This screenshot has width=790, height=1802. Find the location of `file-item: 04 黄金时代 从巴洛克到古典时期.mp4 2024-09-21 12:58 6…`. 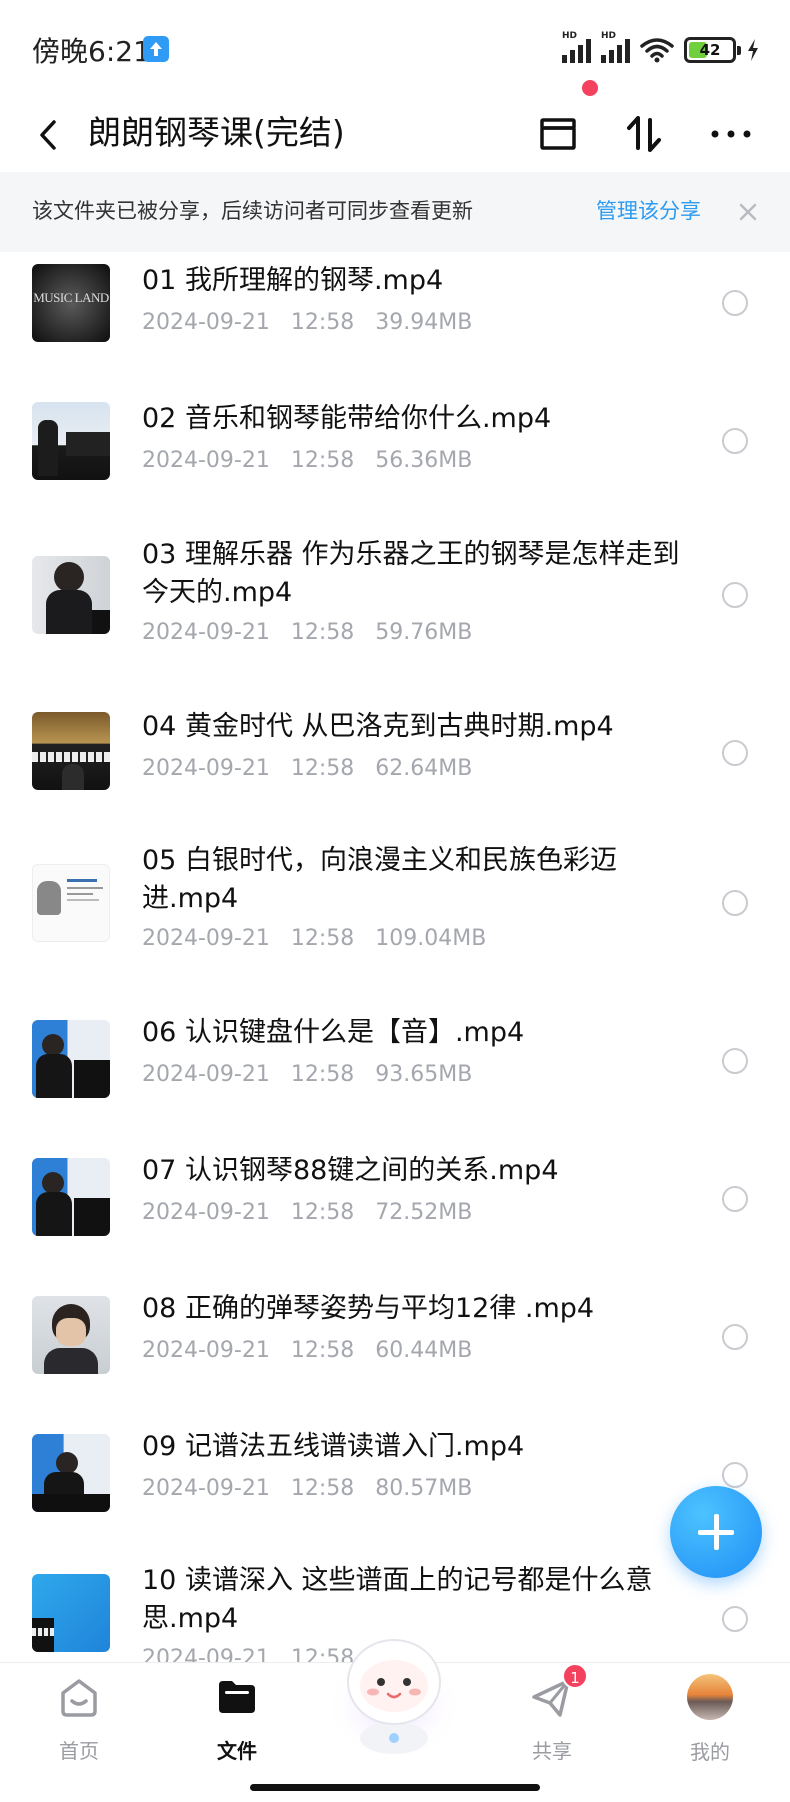

file-item: 04 黄金时代 从巴洛克到古典时期.mp4 2024-09-21 12:58 6… is located at coordinates (395, 761).